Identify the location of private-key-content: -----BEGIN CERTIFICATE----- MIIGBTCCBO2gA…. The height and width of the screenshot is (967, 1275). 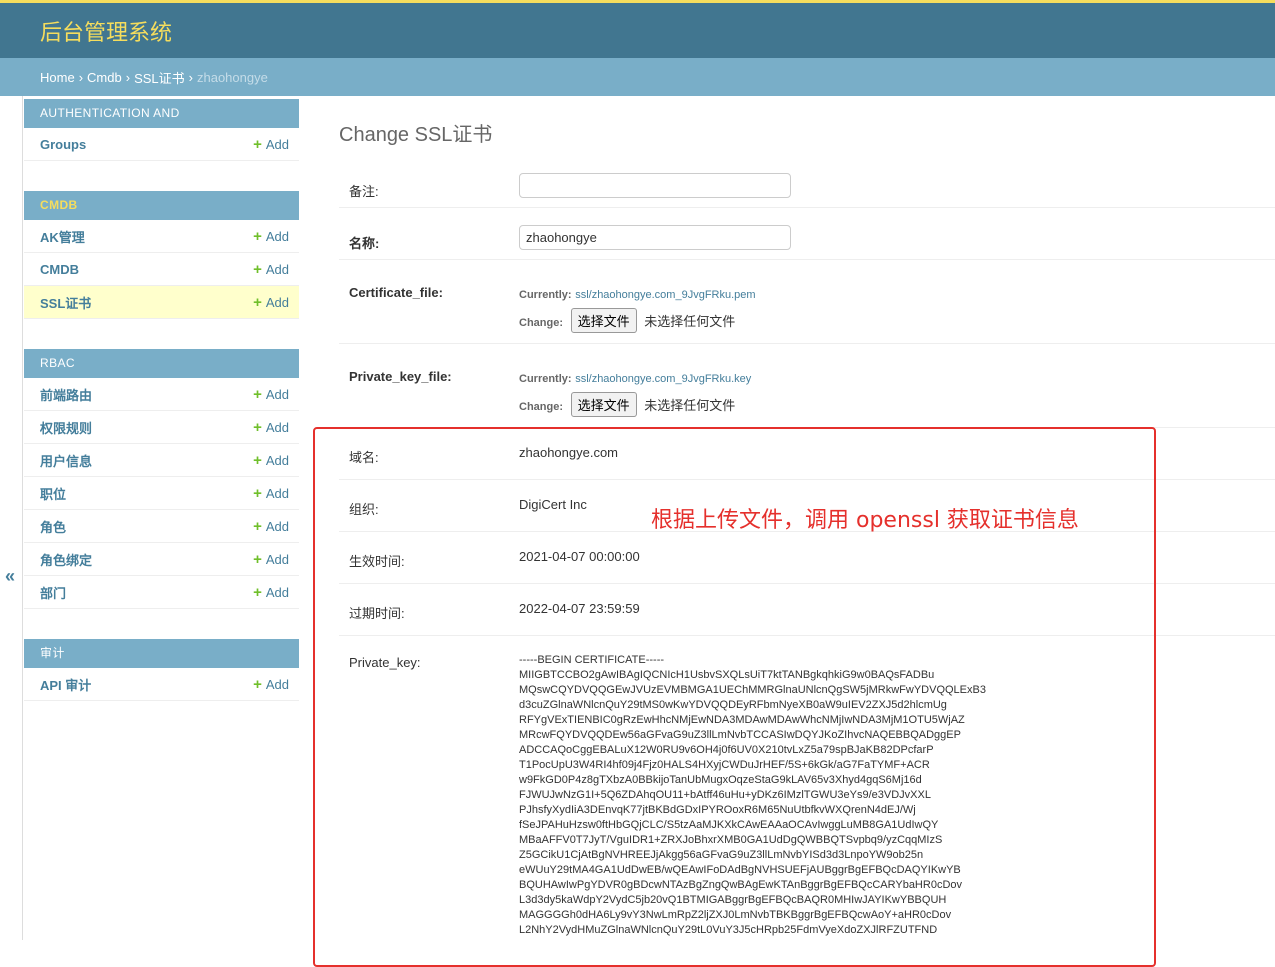
(752, 795).